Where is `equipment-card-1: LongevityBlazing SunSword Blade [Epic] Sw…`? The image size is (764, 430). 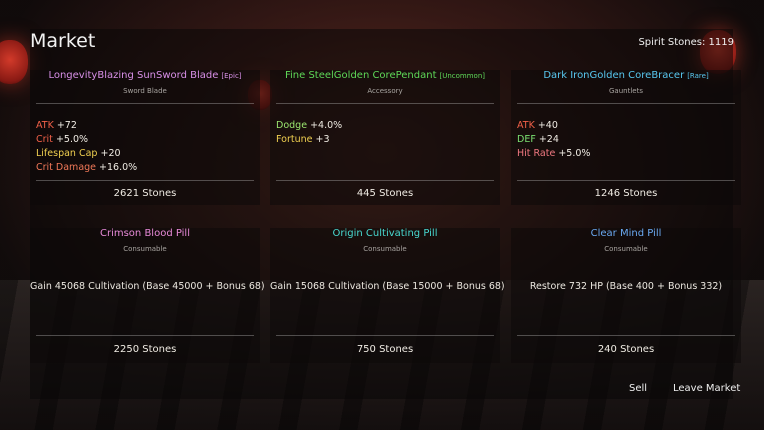
equipment-card-1: LongevityBlazing SunSword Blade [Epic] Sw… is located at coordinates (145, 137).